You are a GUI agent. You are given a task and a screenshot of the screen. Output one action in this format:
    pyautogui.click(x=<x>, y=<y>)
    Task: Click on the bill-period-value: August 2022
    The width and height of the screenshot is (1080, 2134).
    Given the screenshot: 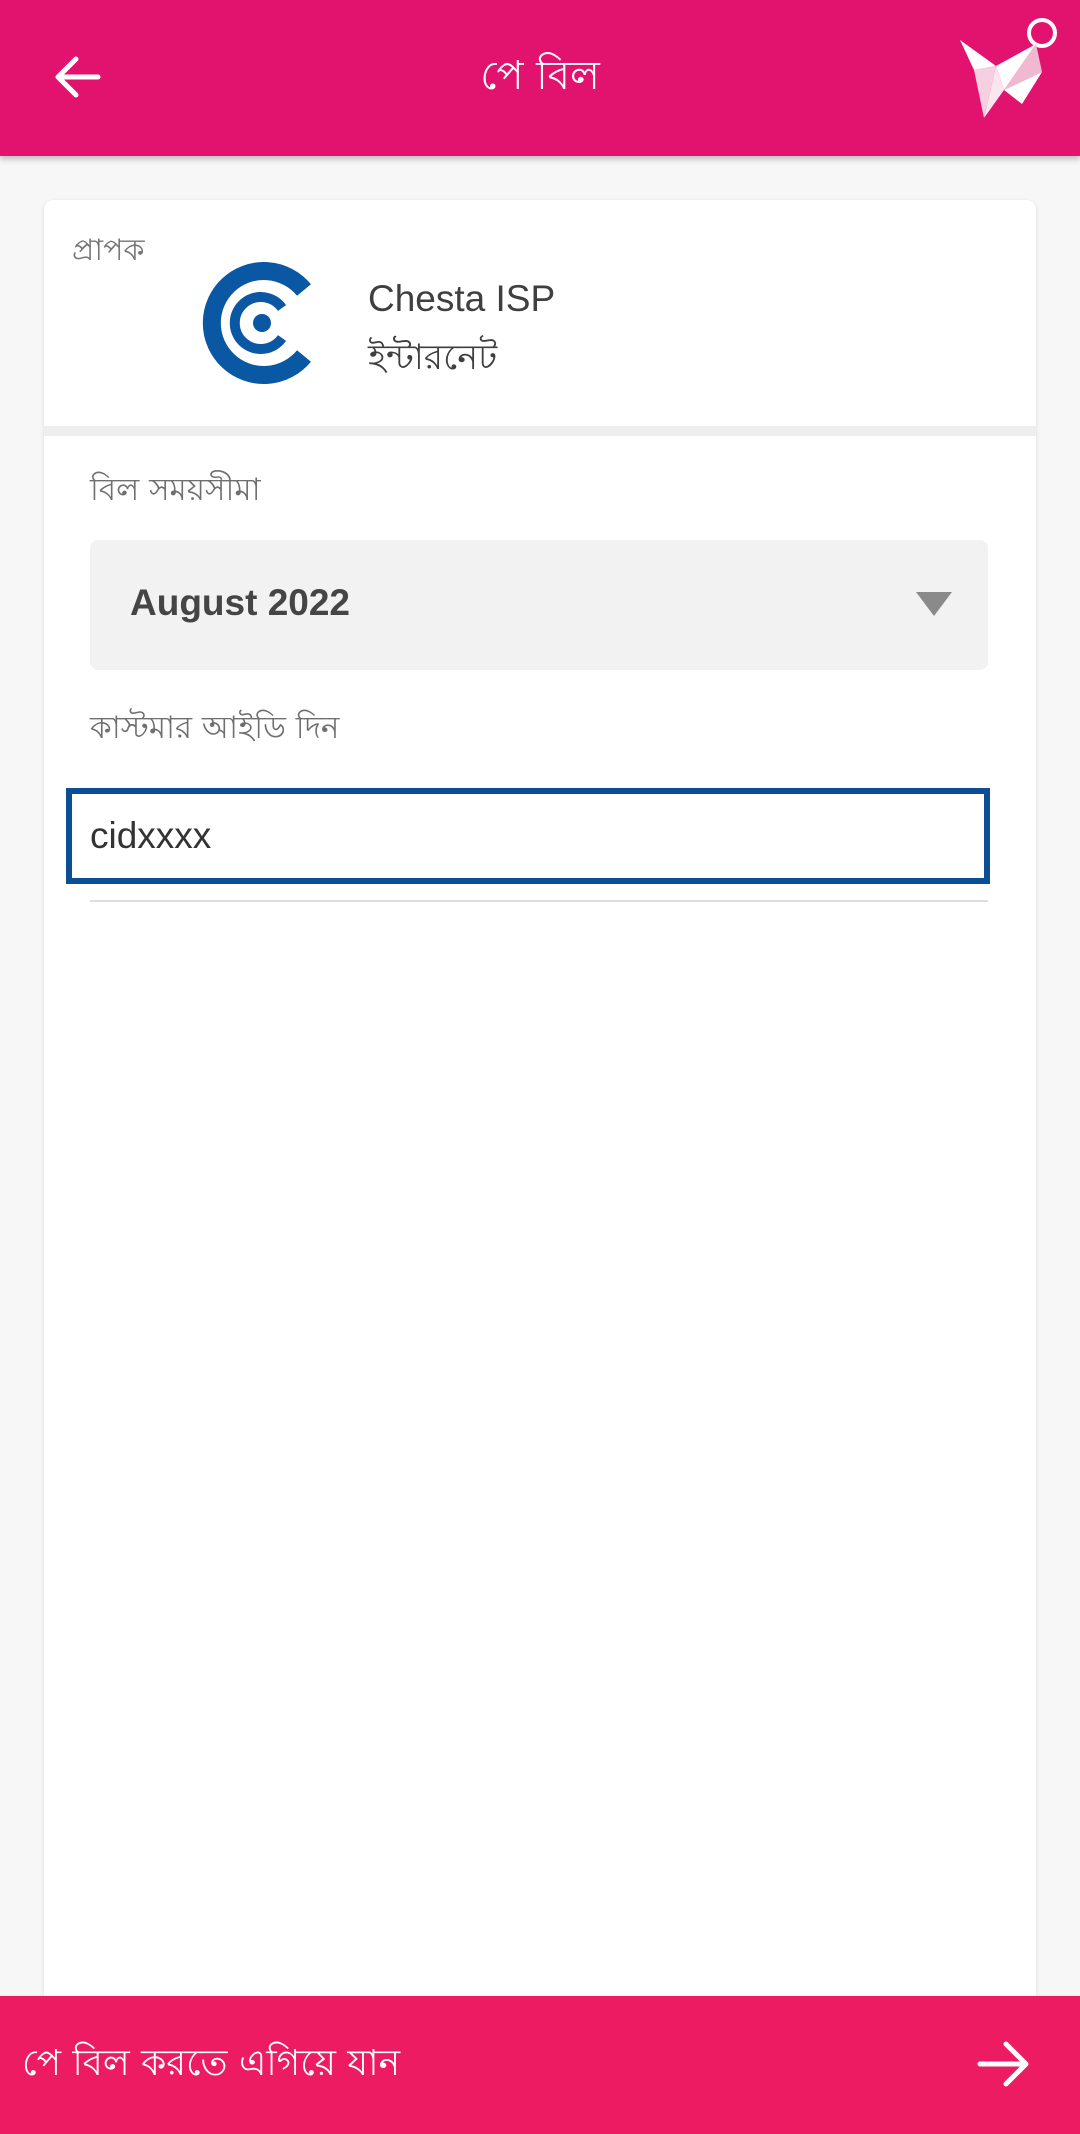 What is the action you would take?
    pyautogui.click(x=240, y=602)
    